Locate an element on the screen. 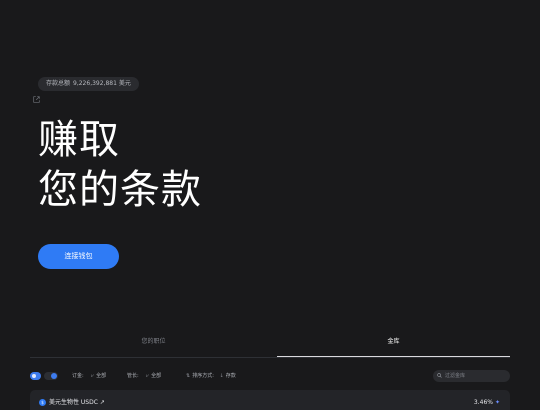 The height and width of the screenshot is (410, 540). sort-control: ⇅ 排序方式: ↓ 存款 is located at coordinates (211, 376).